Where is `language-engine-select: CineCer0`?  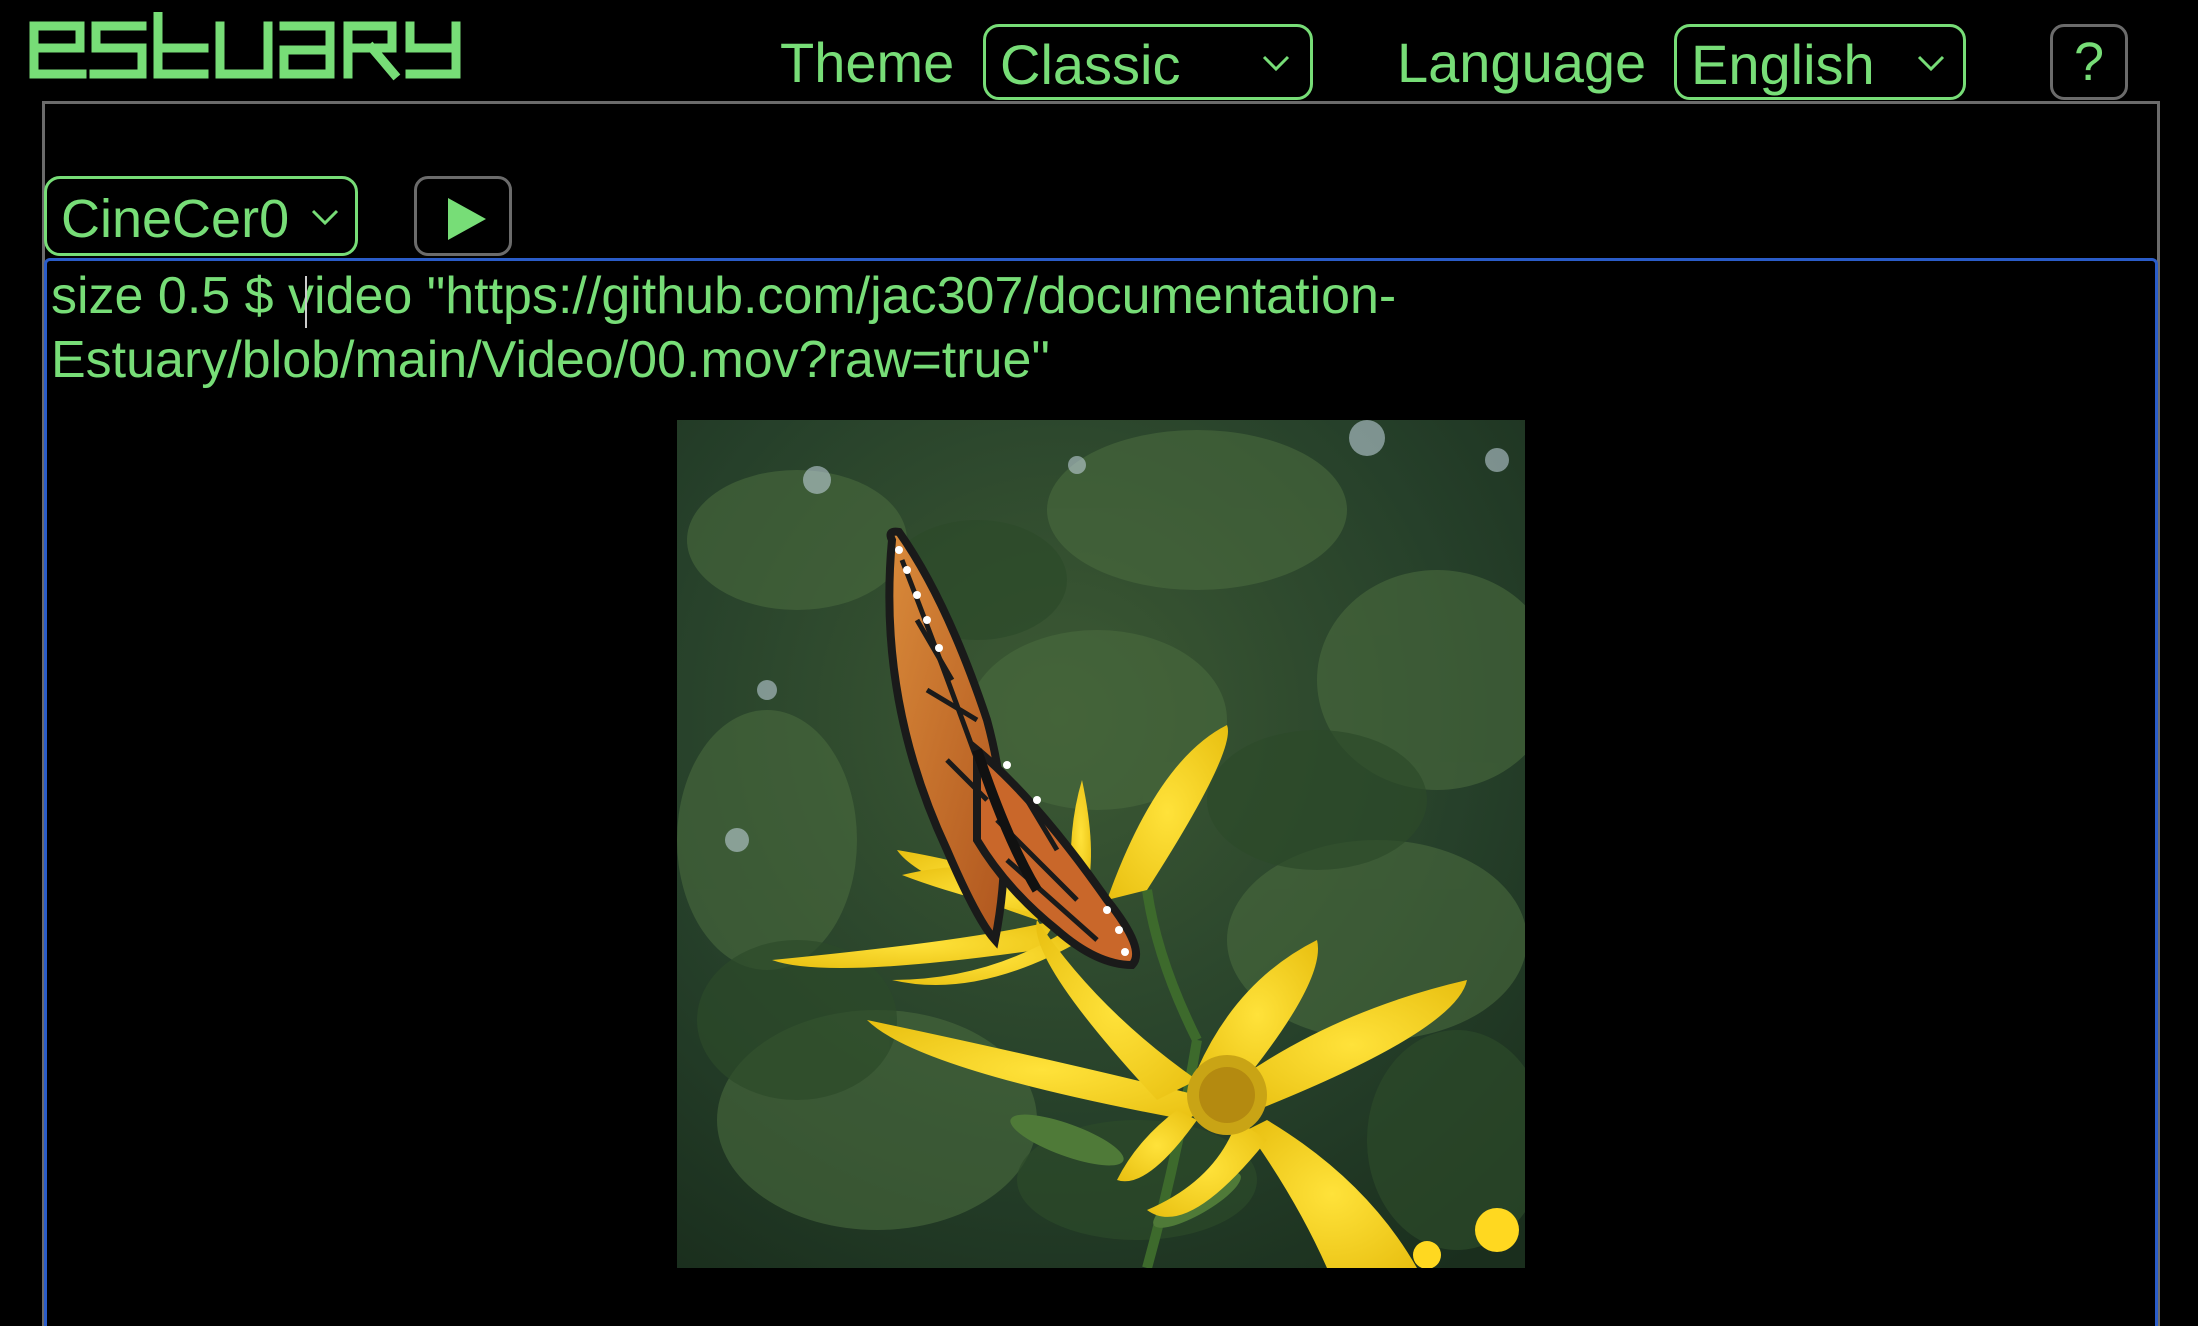 language-engine-select: CineCer0 is located at coordinates (201, 216).